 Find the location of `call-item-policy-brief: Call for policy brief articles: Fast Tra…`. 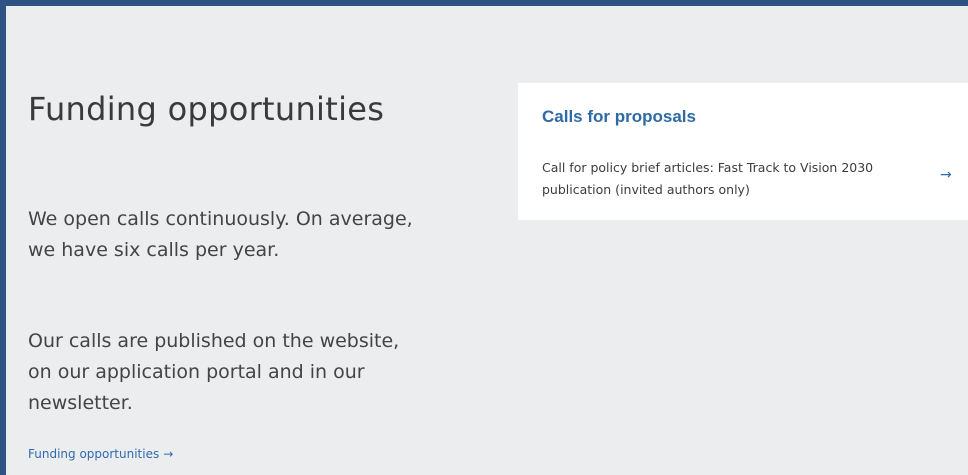

call-item-policy-brief: Call for policy brief articles: Fast Tra… is located at coordinates (747, 181).